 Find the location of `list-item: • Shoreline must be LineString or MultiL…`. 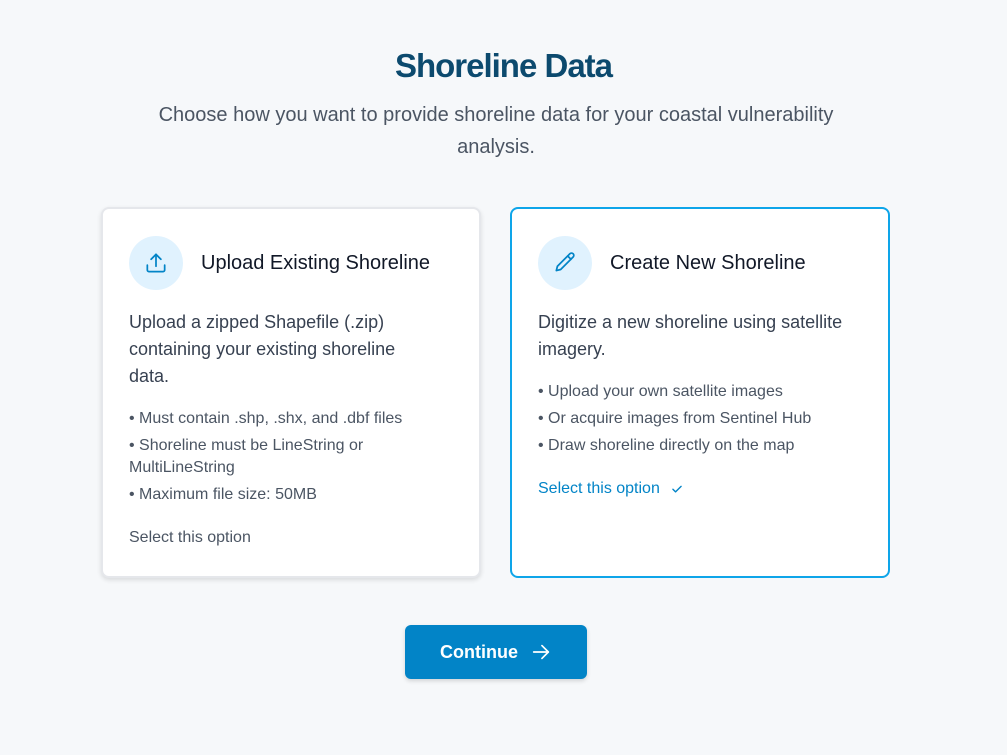

list-item: • Shoreline must be LineString or MultiL… is located at coordinates (246, 456).